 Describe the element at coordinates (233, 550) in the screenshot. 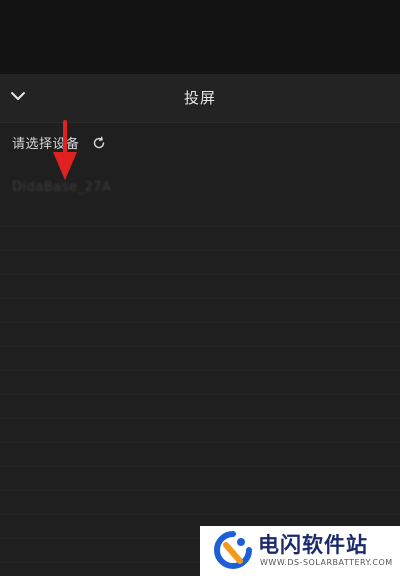

I see `ds-logo-icon` at that location.